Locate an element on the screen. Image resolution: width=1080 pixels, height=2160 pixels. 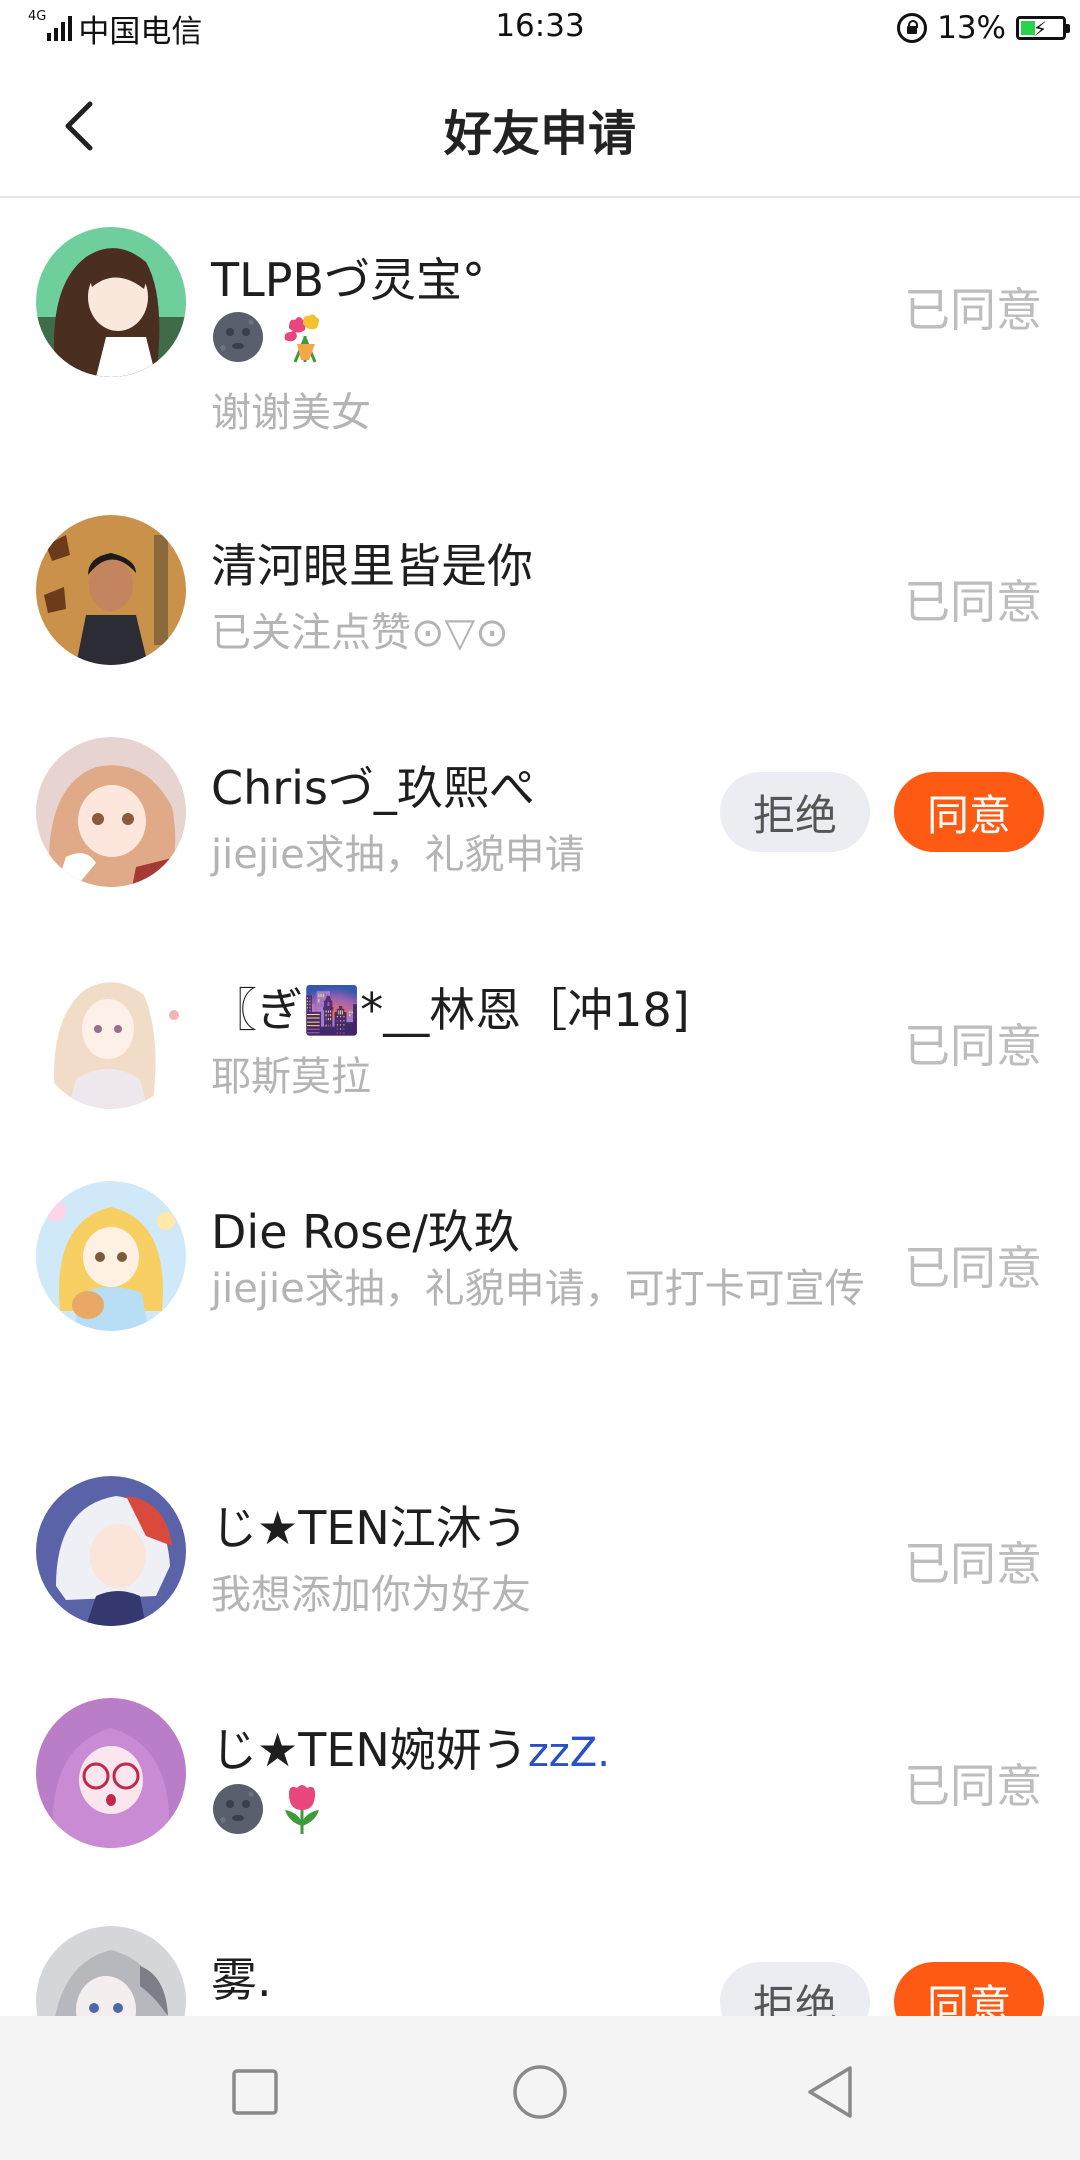
requester-name: 雾. is located at coordinates (241, 1980).